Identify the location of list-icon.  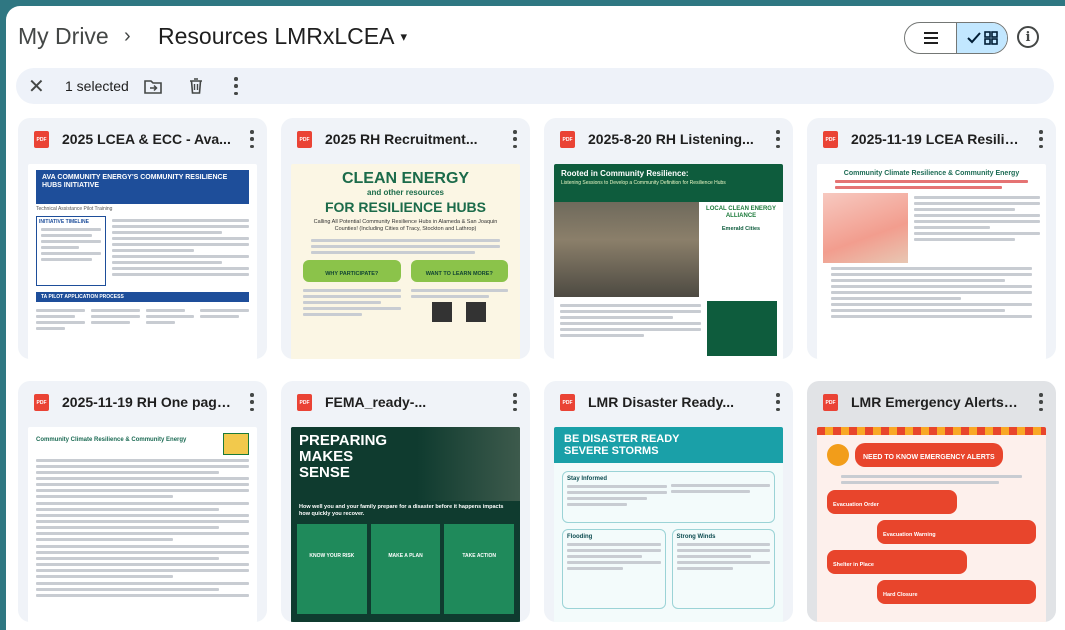
(930, 38).